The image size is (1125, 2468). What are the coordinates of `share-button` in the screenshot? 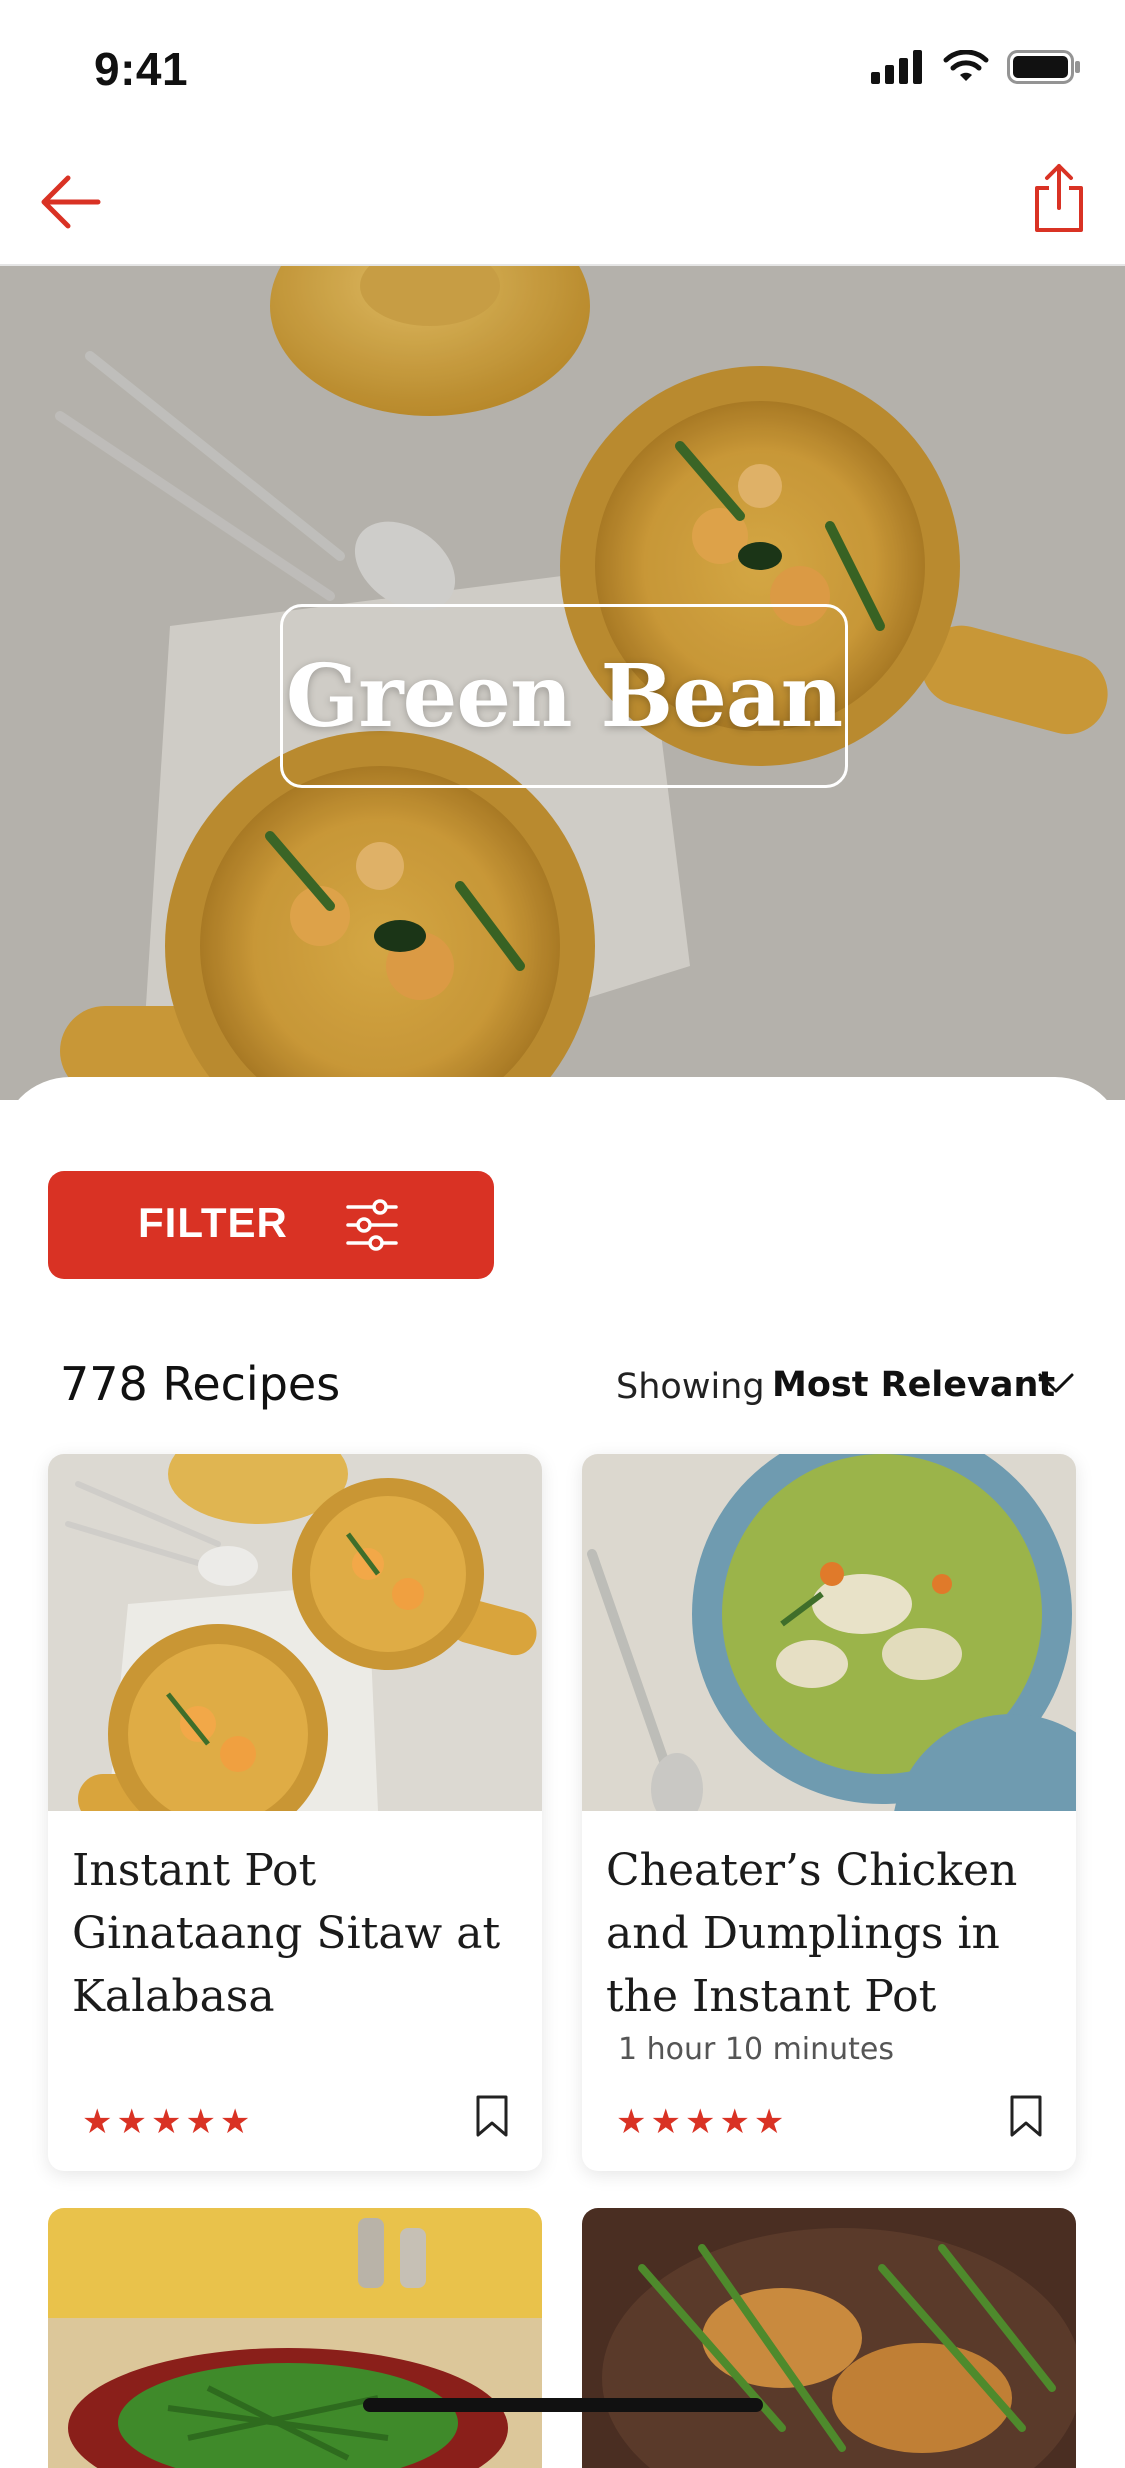 It's located at (1059, 198).